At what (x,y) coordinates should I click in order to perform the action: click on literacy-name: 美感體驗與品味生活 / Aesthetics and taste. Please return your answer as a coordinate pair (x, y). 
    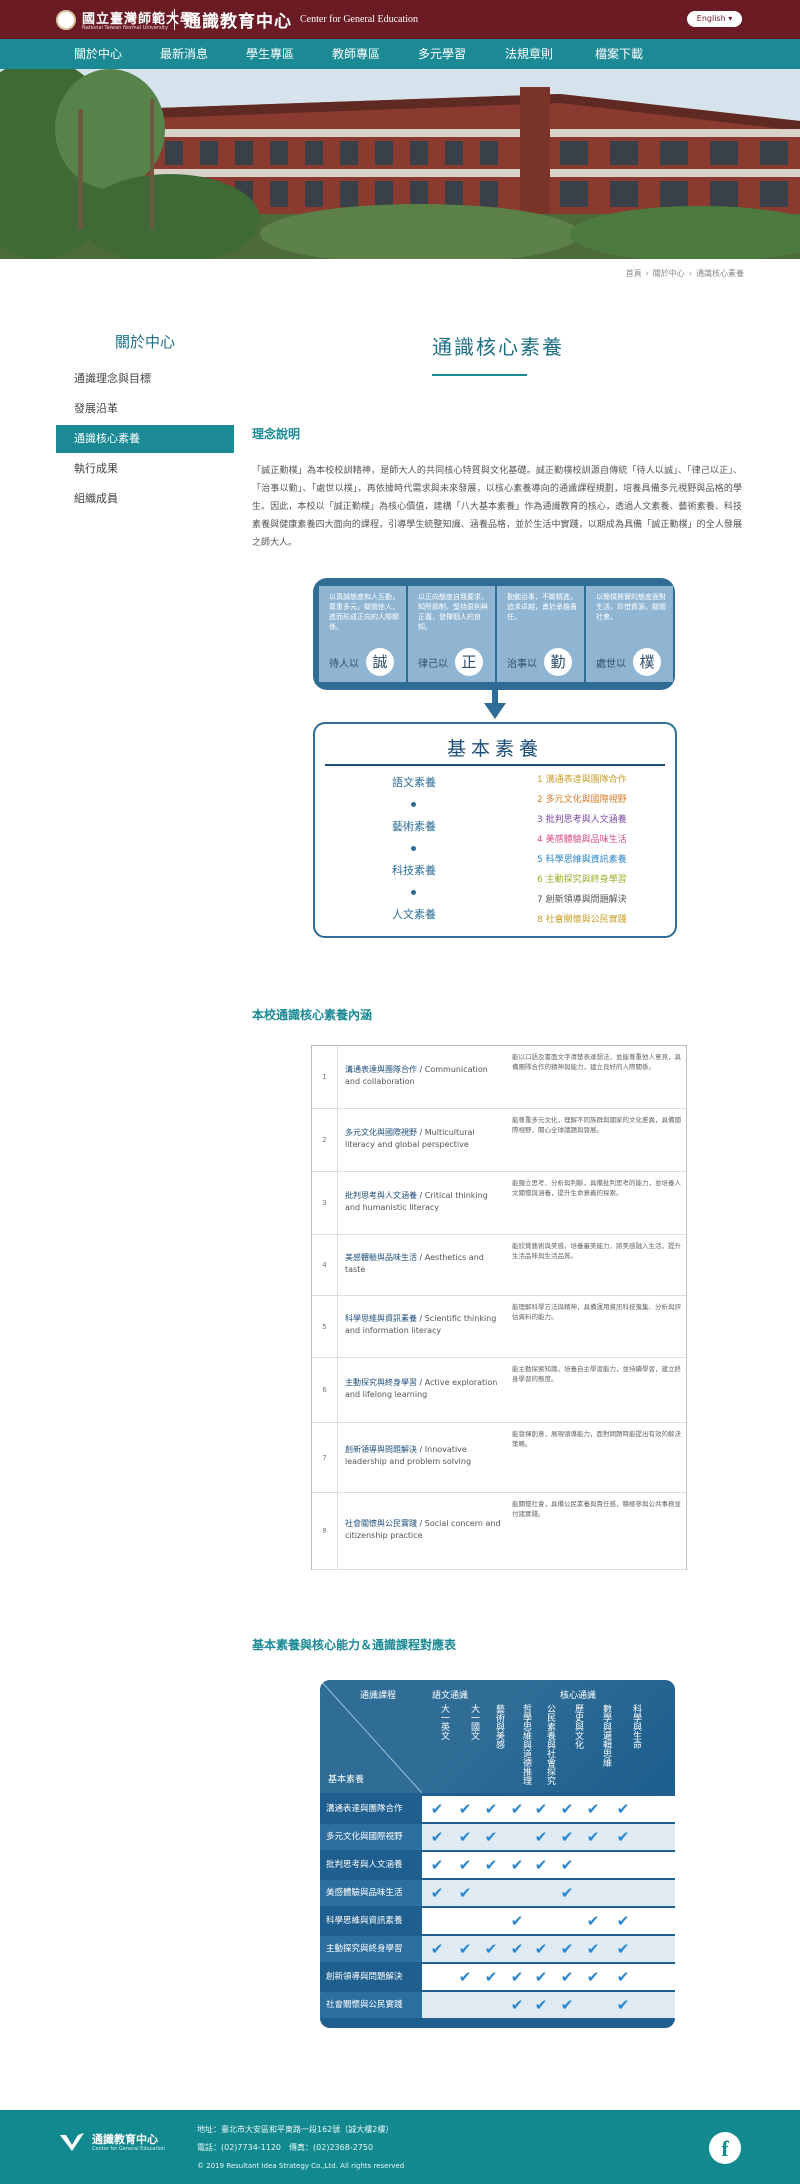
    Looking at the image, I should click on (425, 1264).